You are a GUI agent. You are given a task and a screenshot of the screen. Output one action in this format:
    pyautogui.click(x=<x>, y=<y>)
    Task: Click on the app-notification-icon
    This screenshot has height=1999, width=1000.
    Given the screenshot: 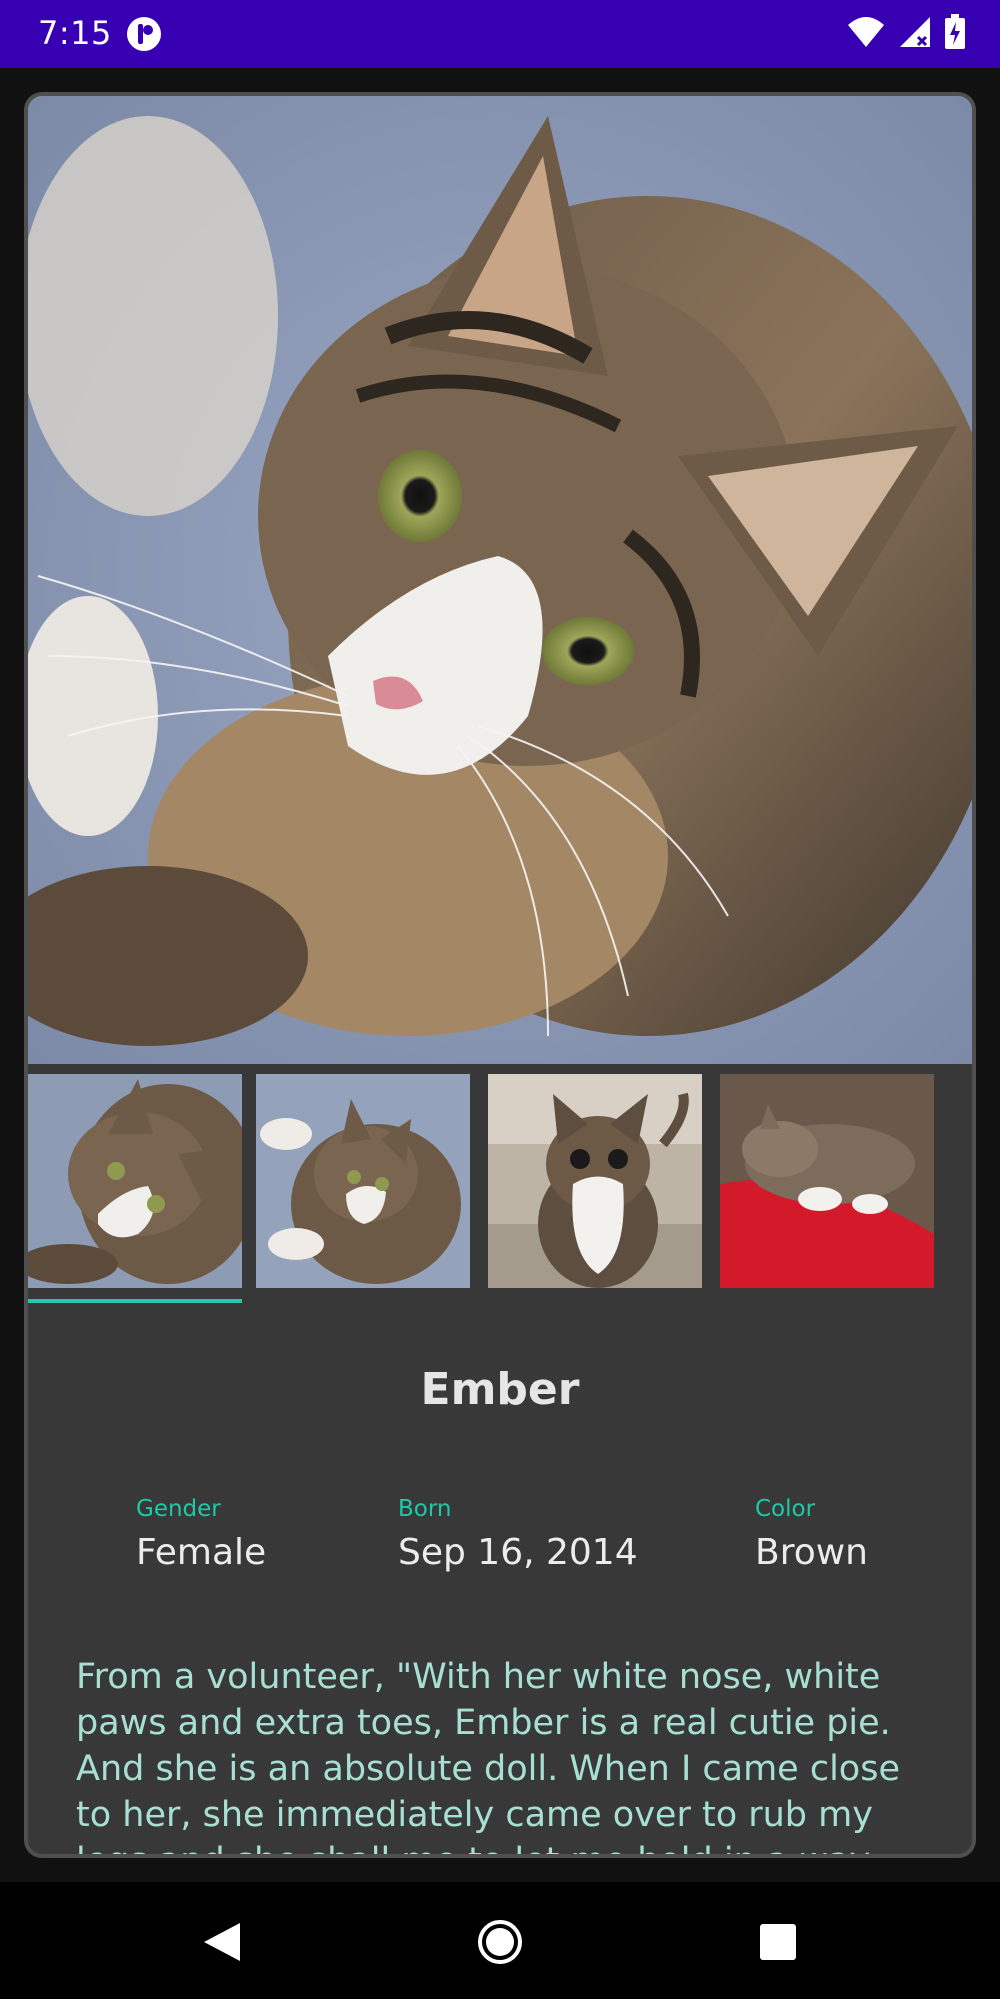 What is the action you would take?
    pyautogui.click(x=144, y=34)
    